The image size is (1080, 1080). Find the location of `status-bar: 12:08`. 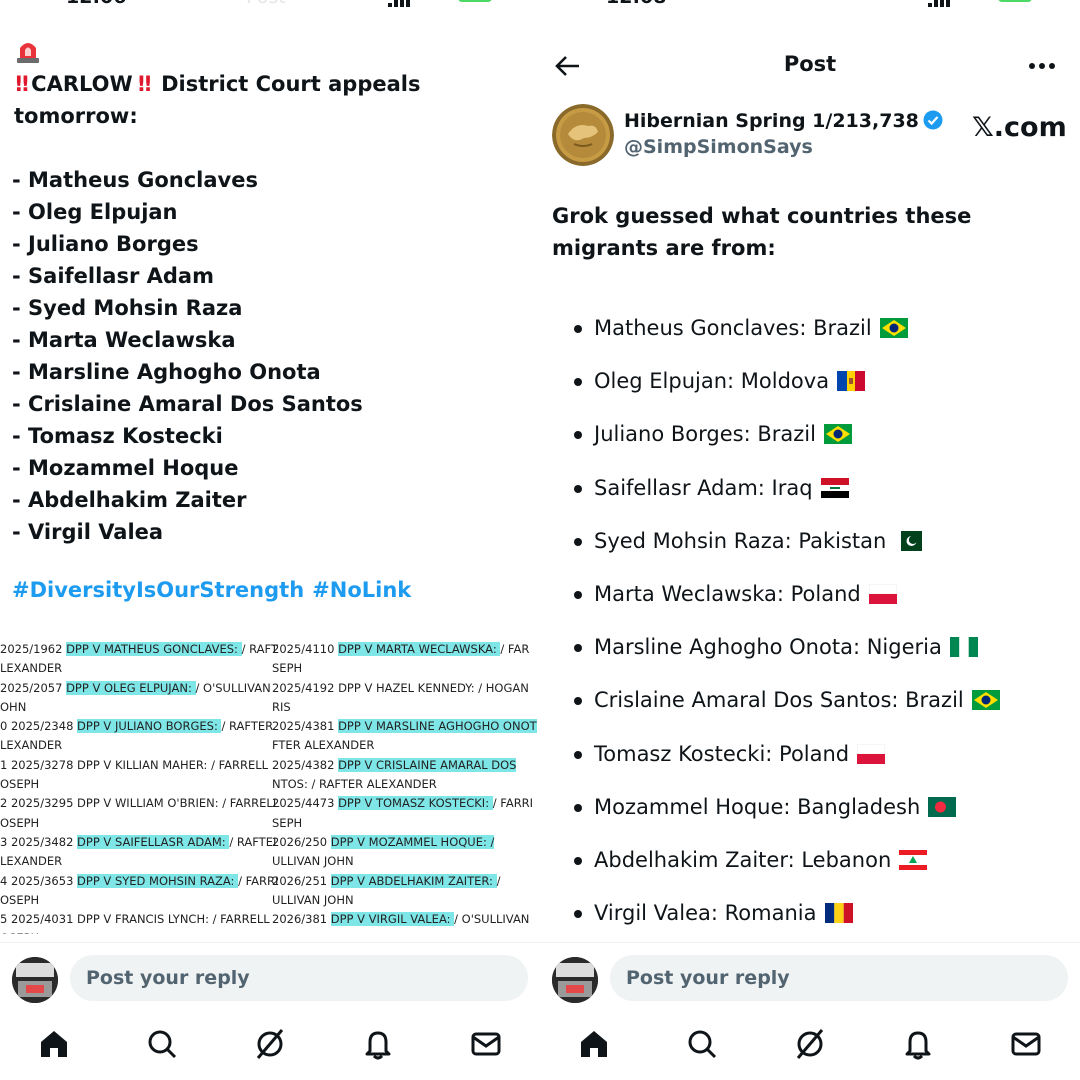

status-bar: 12:08 is located at coordinates (810, 4).